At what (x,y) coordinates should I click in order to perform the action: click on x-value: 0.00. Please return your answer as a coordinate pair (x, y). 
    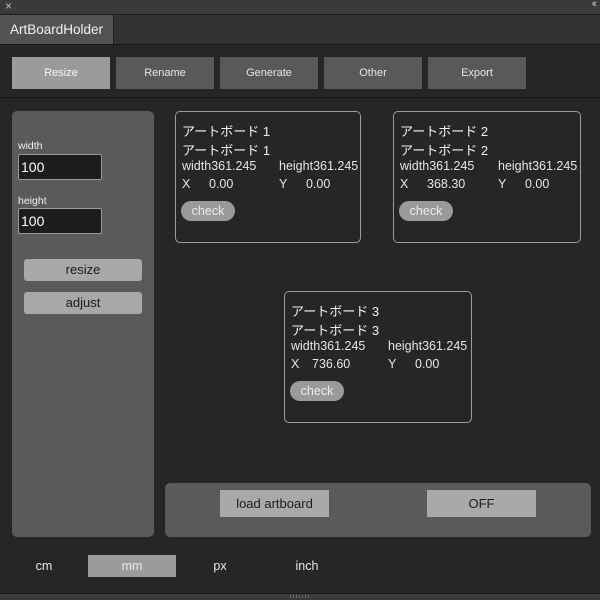
    Looking at the image, I should click on (221, 184).